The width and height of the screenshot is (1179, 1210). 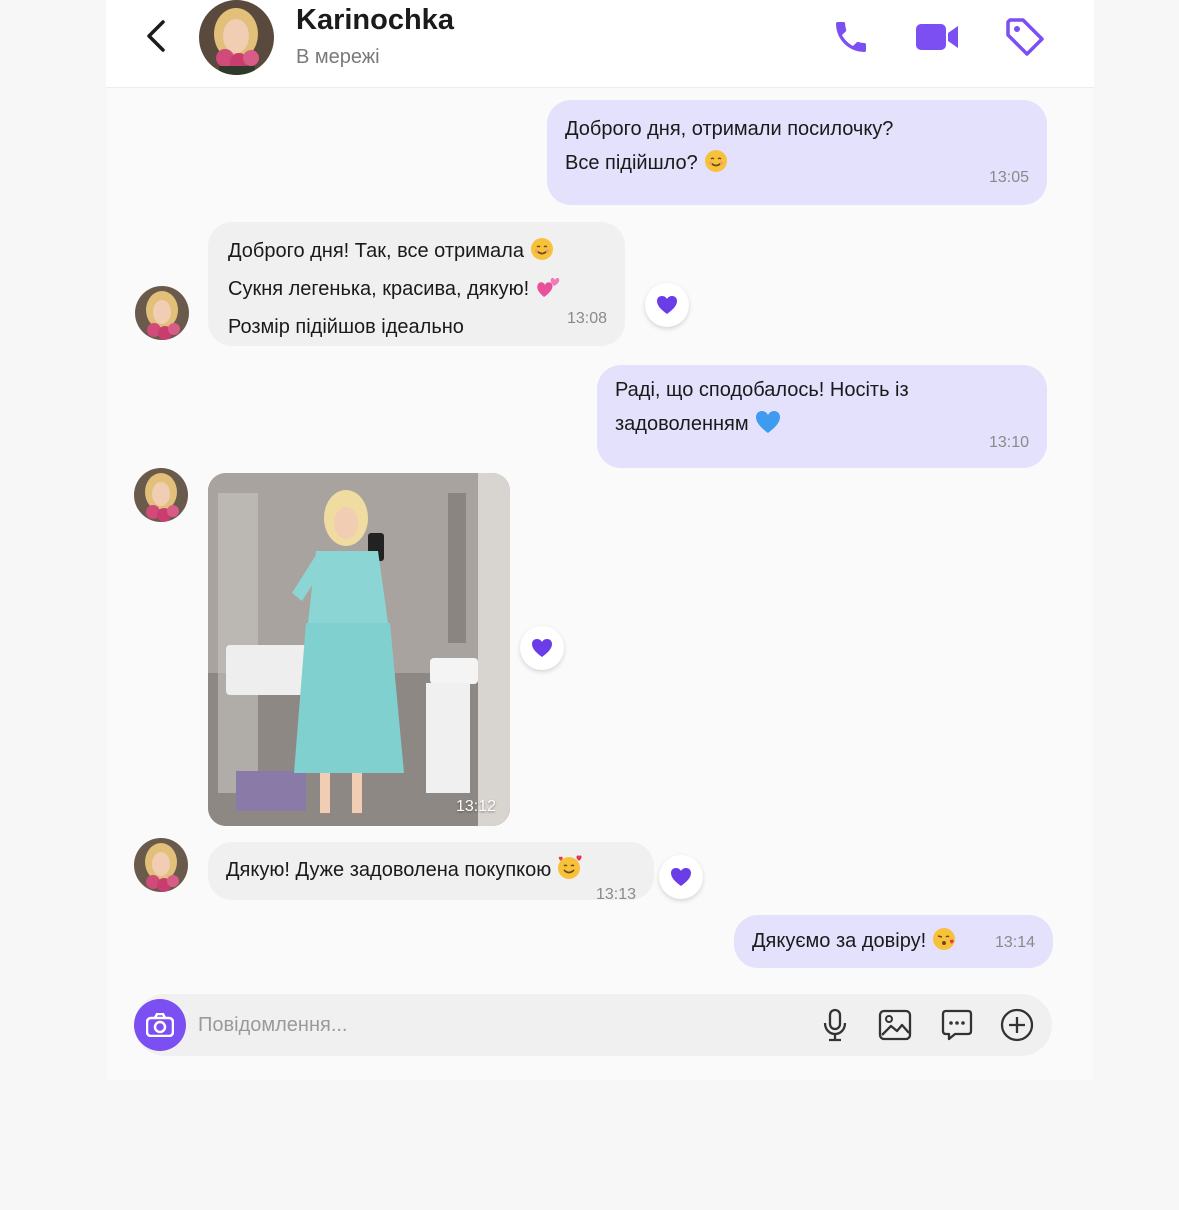 I want to click on message-text: Розмір підійшов ідеально, so click(x=346, y=327).